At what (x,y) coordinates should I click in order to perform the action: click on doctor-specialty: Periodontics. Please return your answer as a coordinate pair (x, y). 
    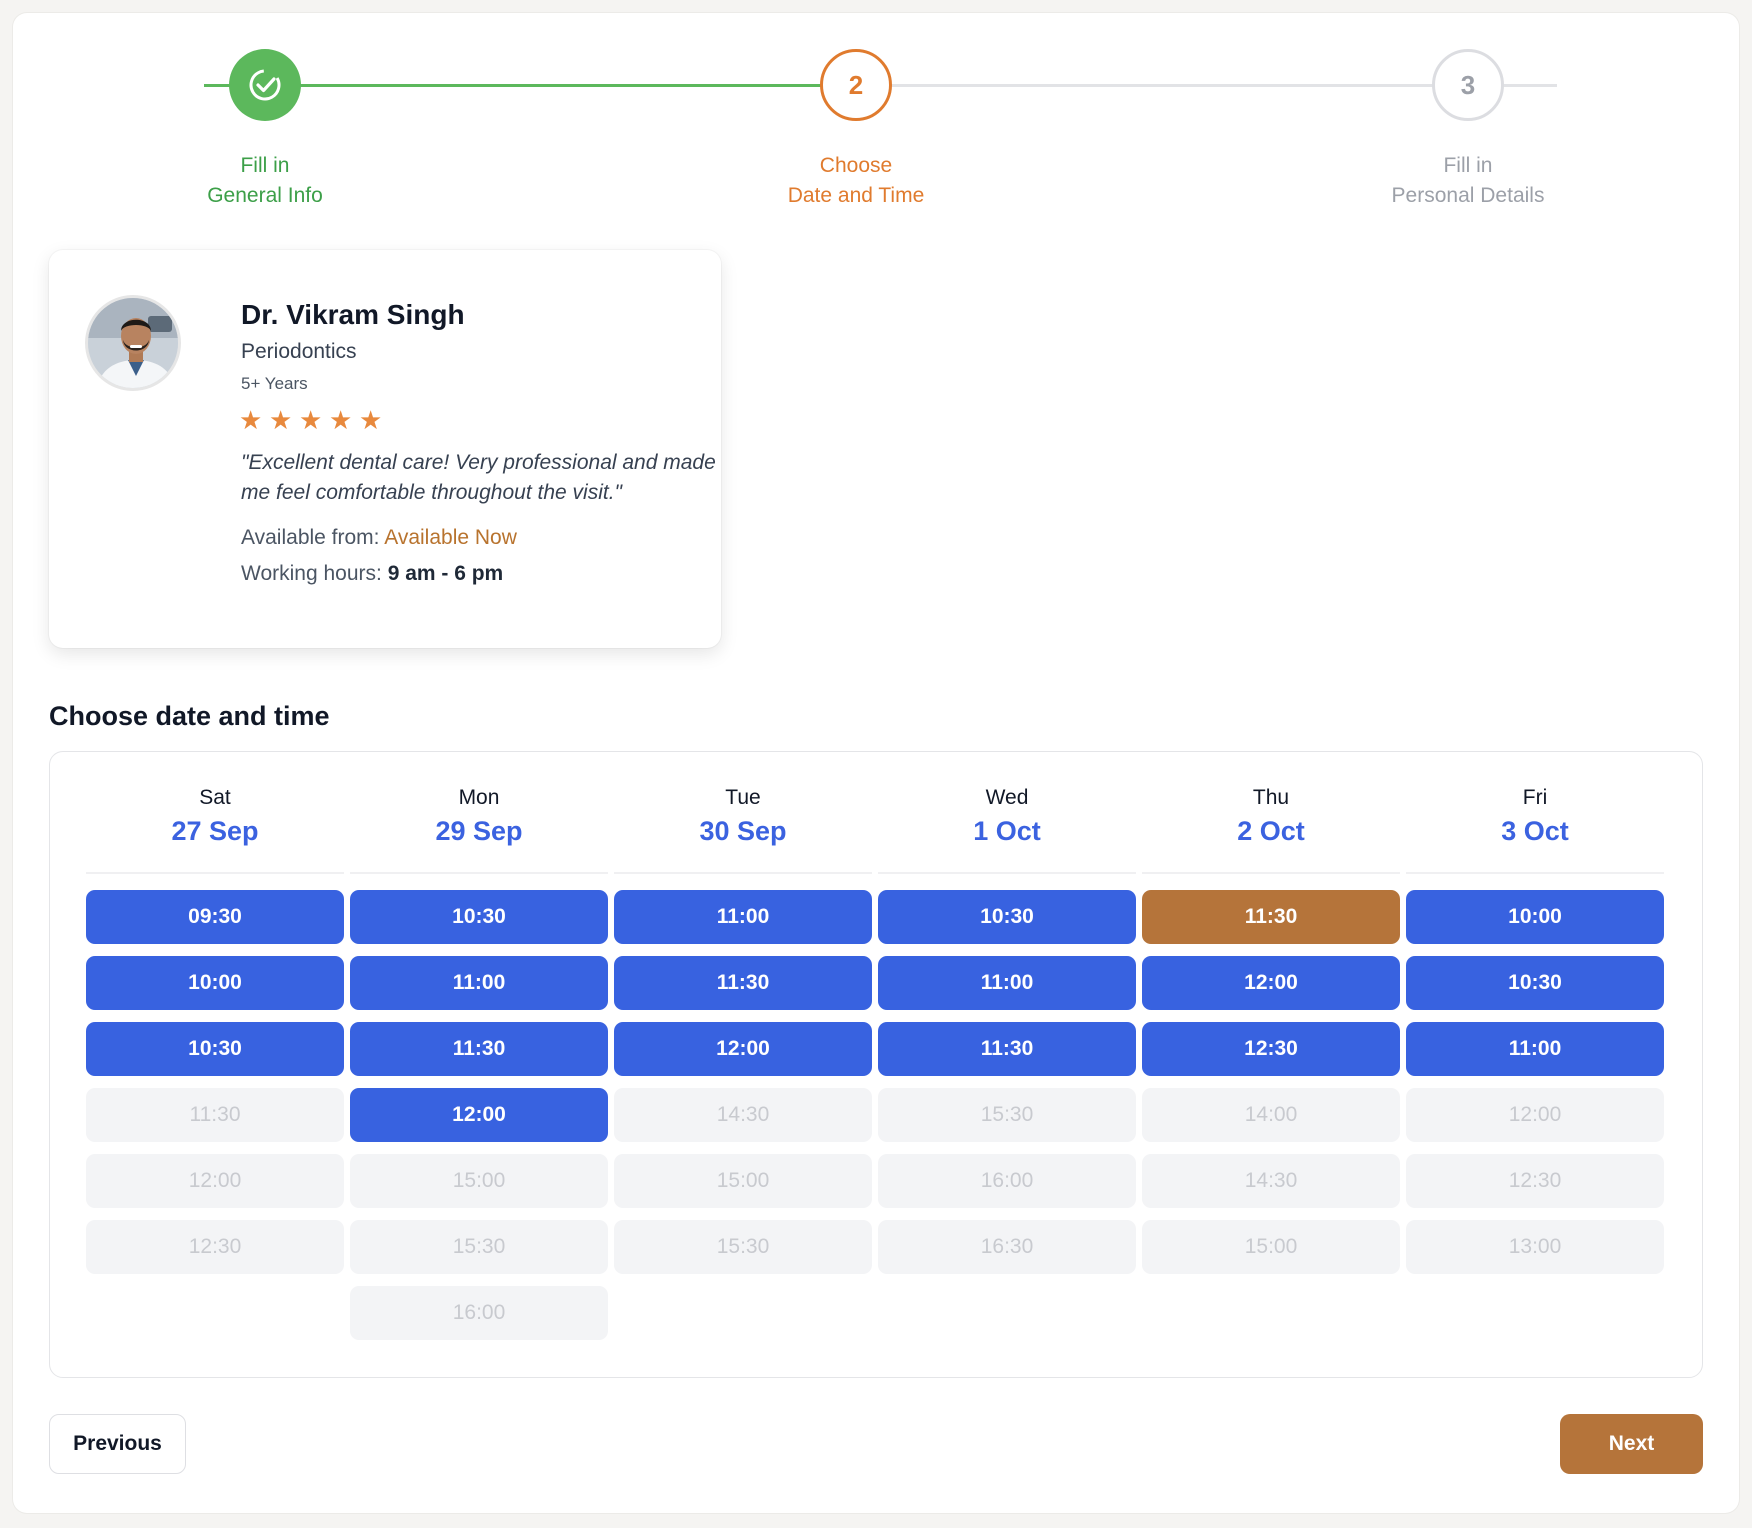
    Looking at the image, I should click on (299, 351).